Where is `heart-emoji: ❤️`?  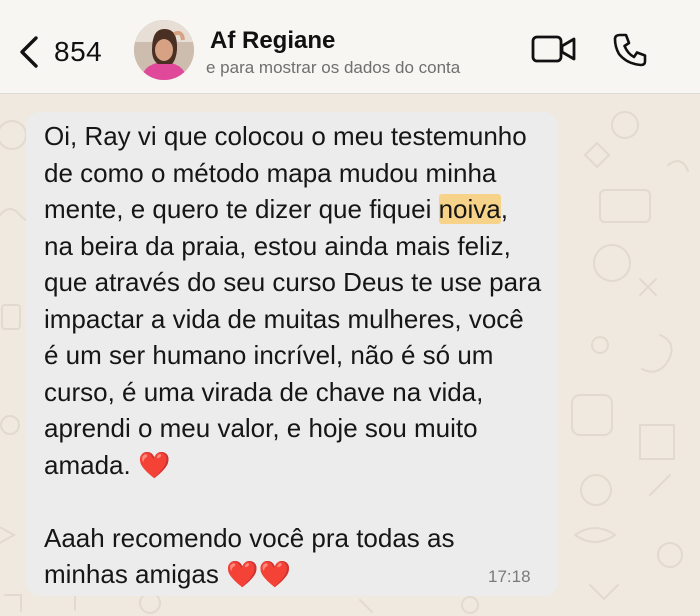 heart-emoji: ❤️ is located at coordinates (154, 464).